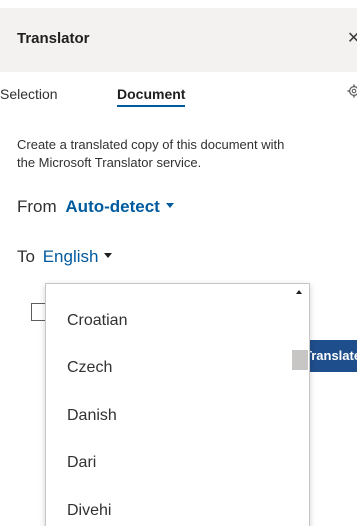 This screenshot has height=526, width=357. Describe the element at coordinates (178, 40) in the screenshot. I see `panel-header: Translator ✕` at that location.